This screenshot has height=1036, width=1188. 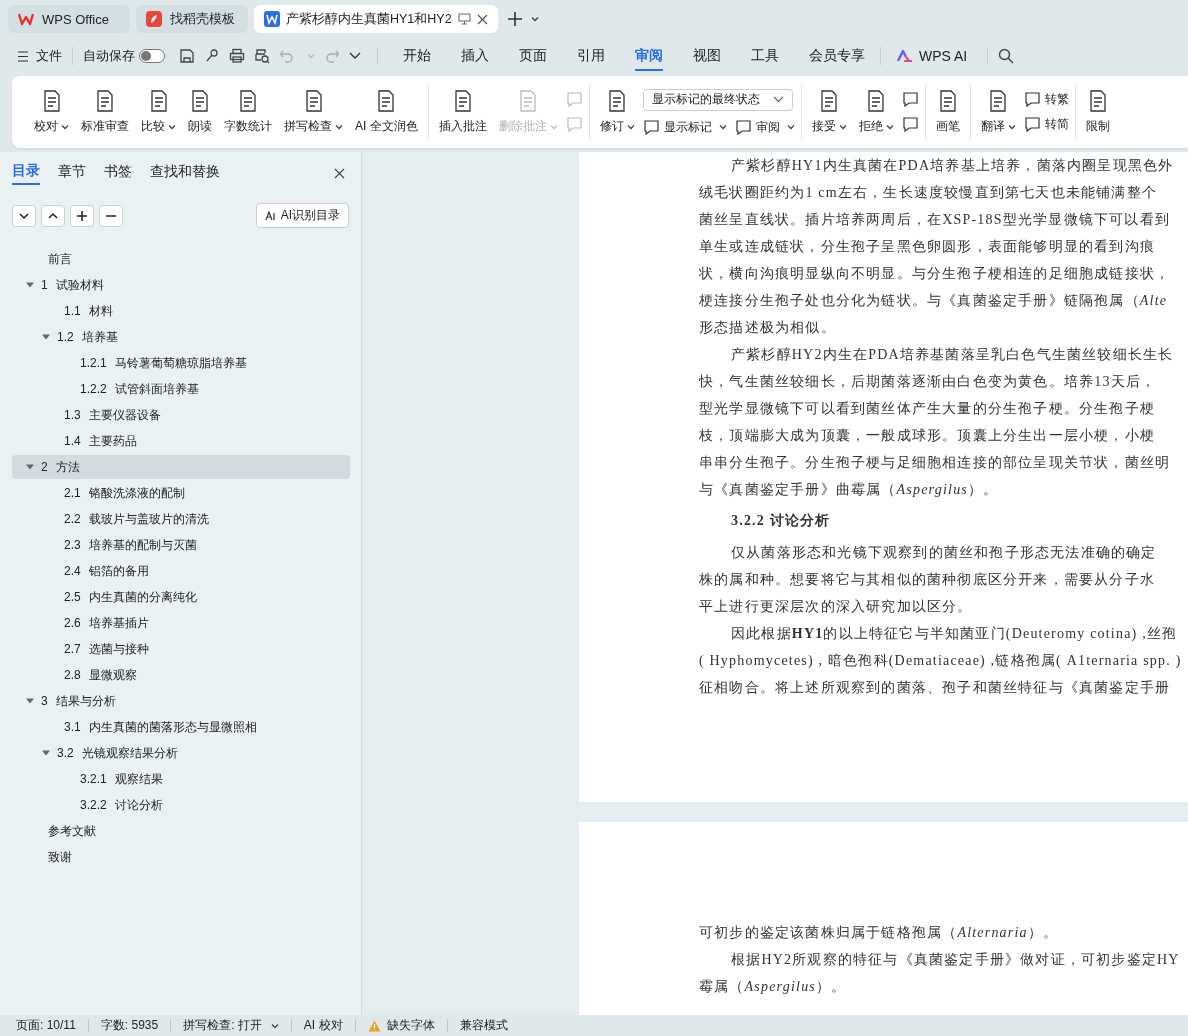 What do you see at coordinates (192, 19) in the screenshot?
I see `document-tab: 找稻壳模板` at bounding box center [192, 19].